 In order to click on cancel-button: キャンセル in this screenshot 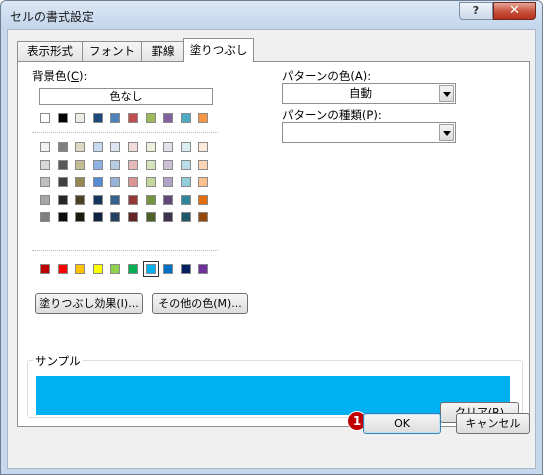, I will do `click(493, 423)`.